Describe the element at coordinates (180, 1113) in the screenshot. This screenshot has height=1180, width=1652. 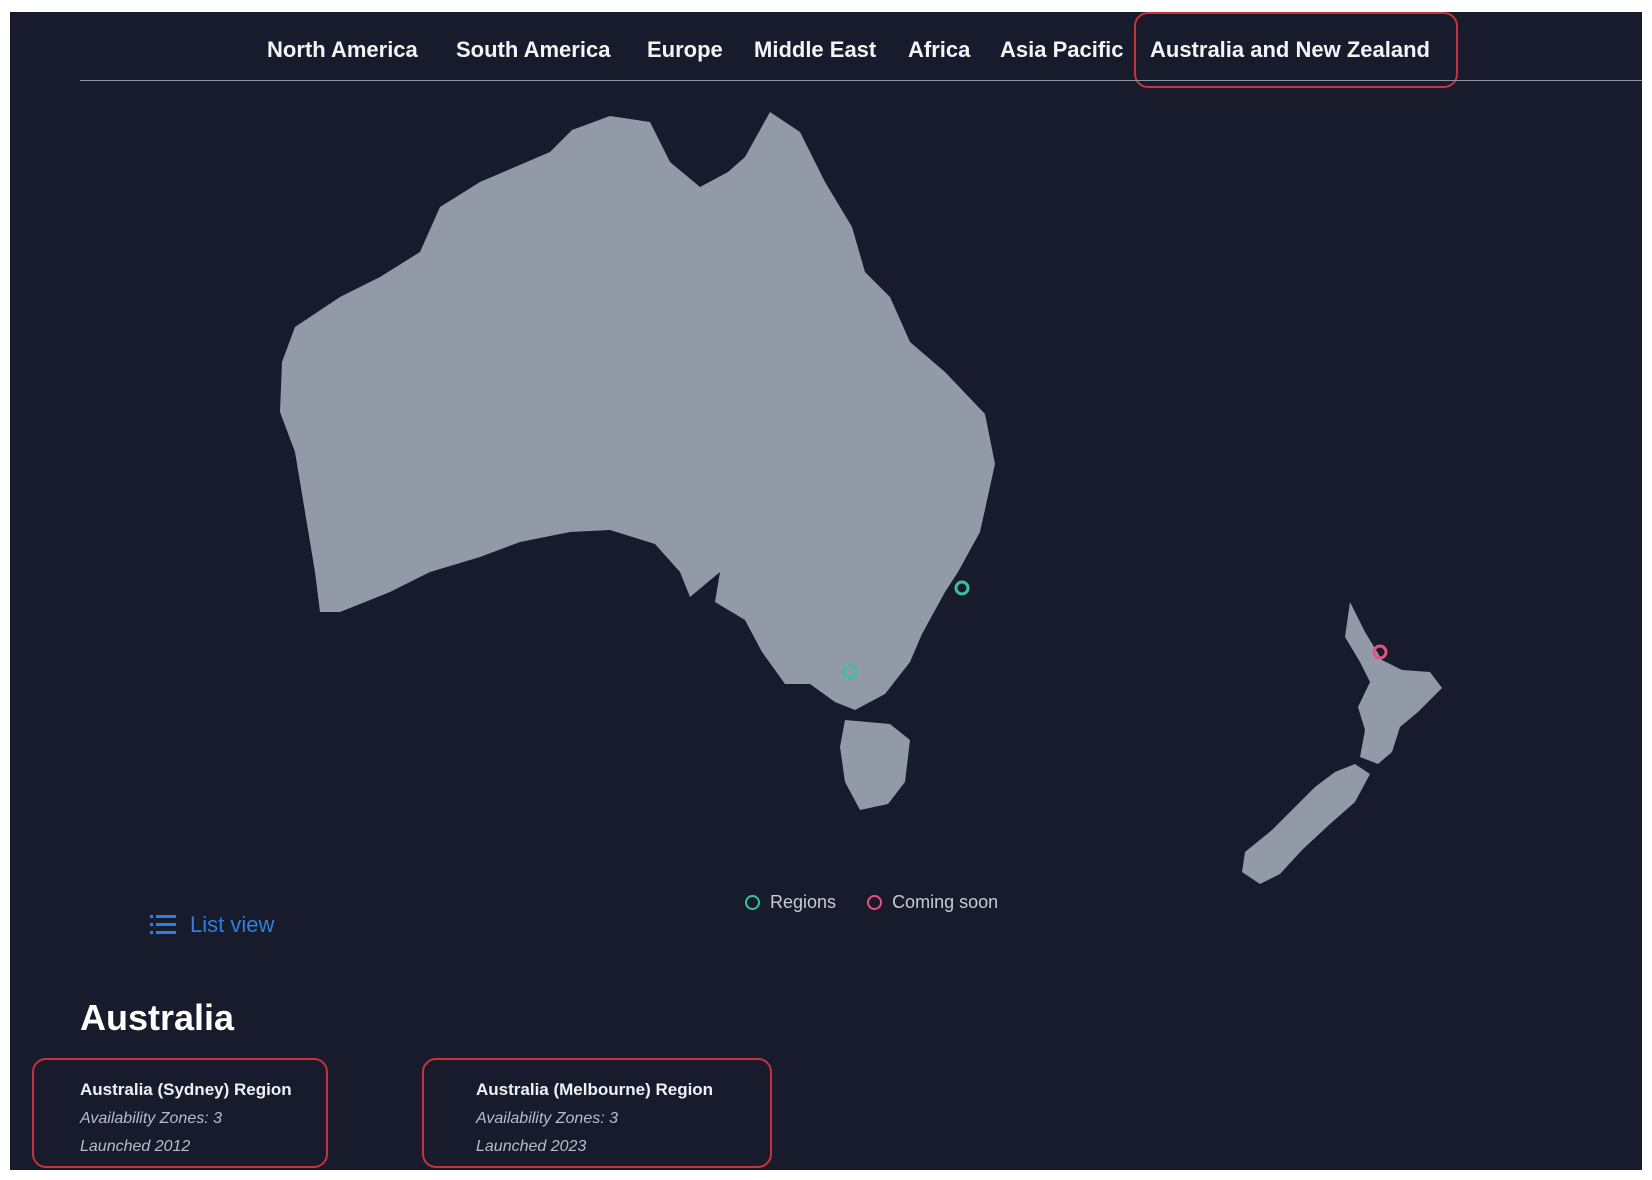
I see `sydney-card-highlight` at that location.